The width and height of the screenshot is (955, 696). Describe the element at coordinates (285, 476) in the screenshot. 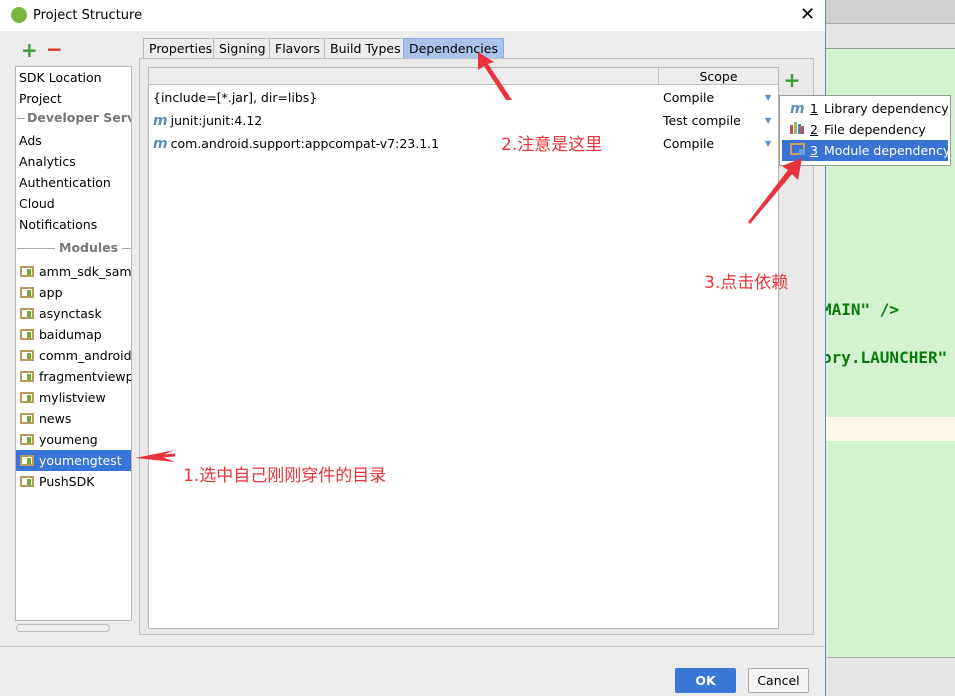

I see `annotation-step1: 1.选中自己刚刚穿件的目录` at that location.